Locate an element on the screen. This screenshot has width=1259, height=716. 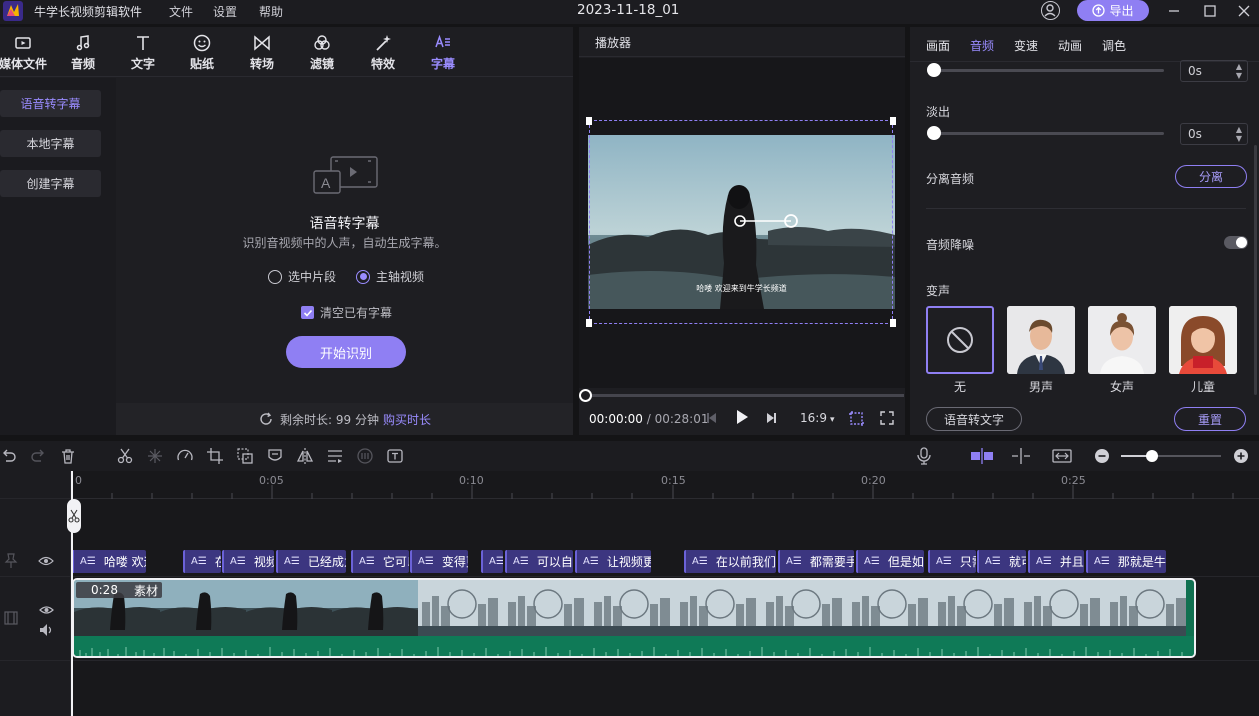
playhead-handle is located at coordinates (74, 516).